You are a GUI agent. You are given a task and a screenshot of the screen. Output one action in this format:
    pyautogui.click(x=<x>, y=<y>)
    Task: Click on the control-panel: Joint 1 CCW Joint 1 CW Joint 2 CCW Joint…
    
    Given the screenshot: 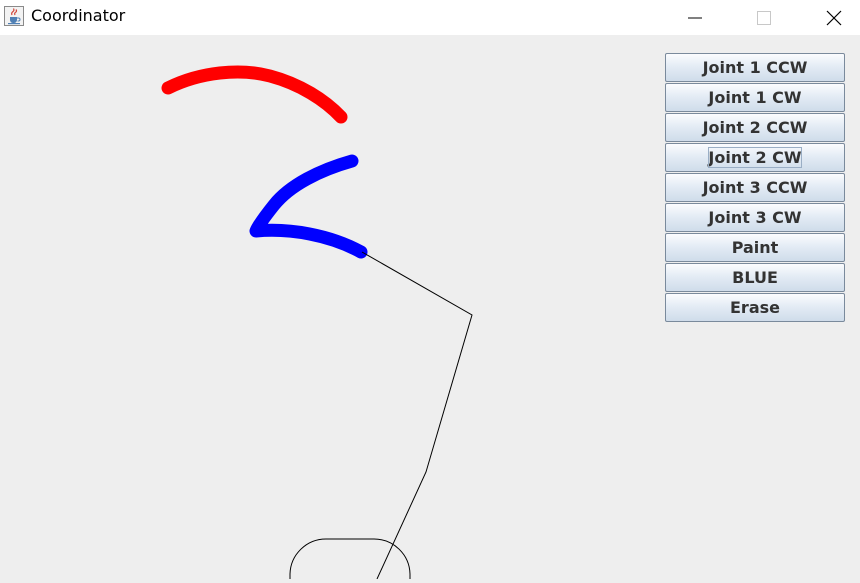 What is the action you would take?
    pyautogui.click(x=755, y=188)
    